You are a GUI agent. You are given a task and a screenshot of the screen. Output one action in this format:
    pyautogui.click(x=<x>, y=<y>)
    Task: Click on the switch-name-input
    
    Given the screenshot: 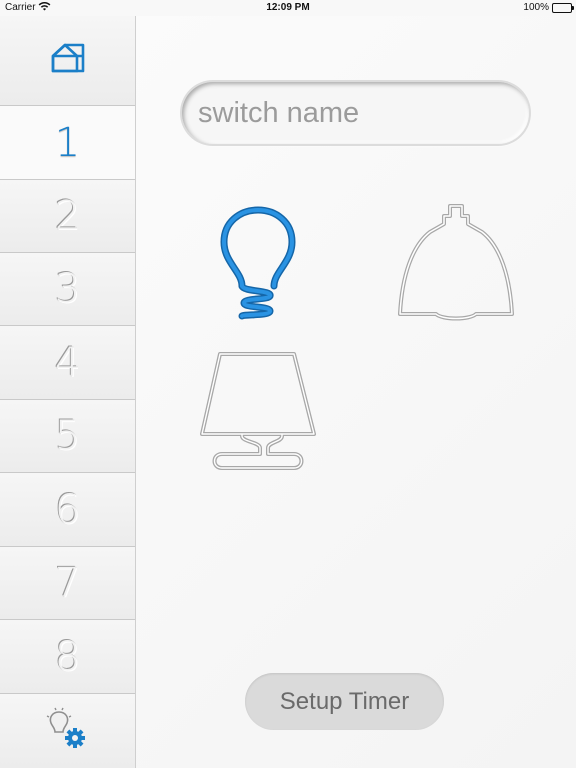 What is the action you would take?
    pyautogui.click(x=348, y=113)
    